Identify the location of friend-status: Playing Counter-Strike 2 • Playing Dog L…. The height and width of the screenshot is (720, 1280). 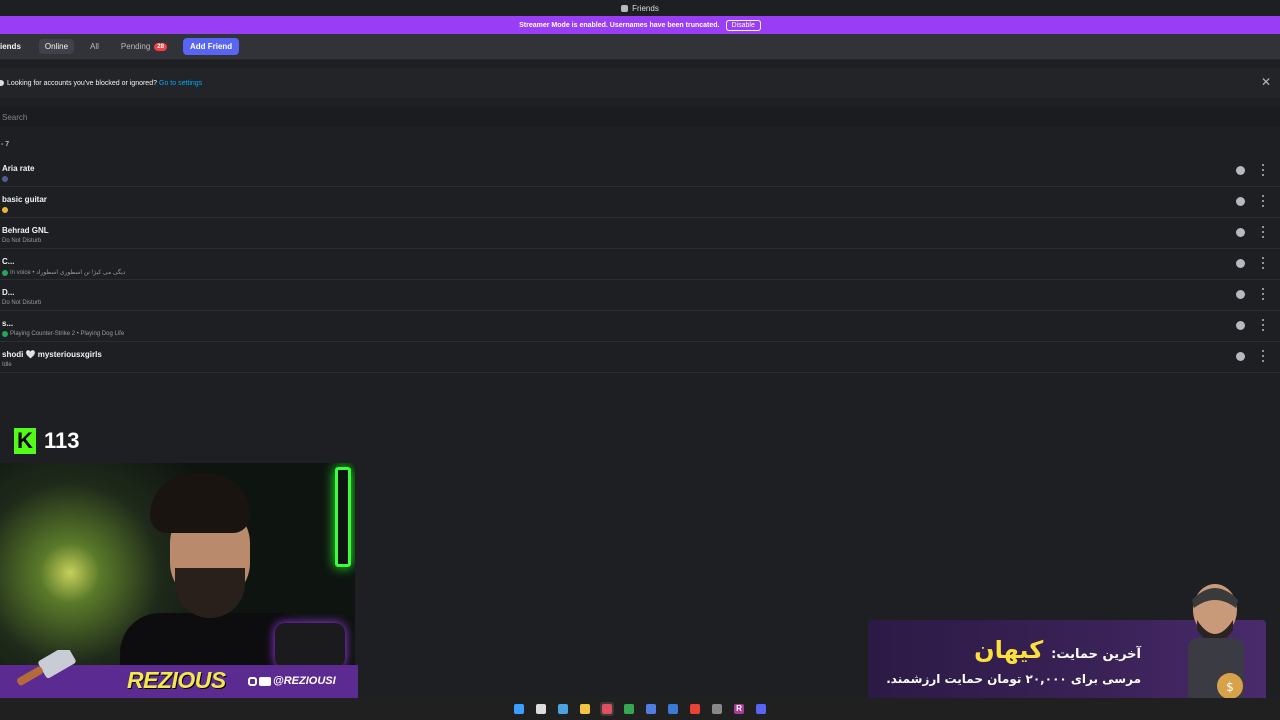
(63, 334).